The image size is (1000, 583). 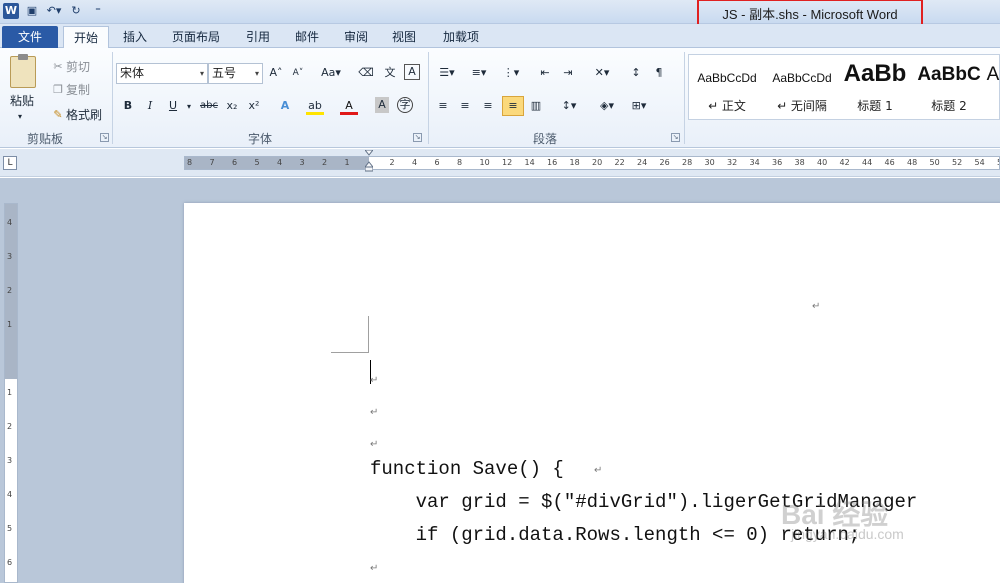 What do you see at coordinates (369, 161) in the screenshot?
I see `indent-marker-icon` at bounding box center [369, 161].